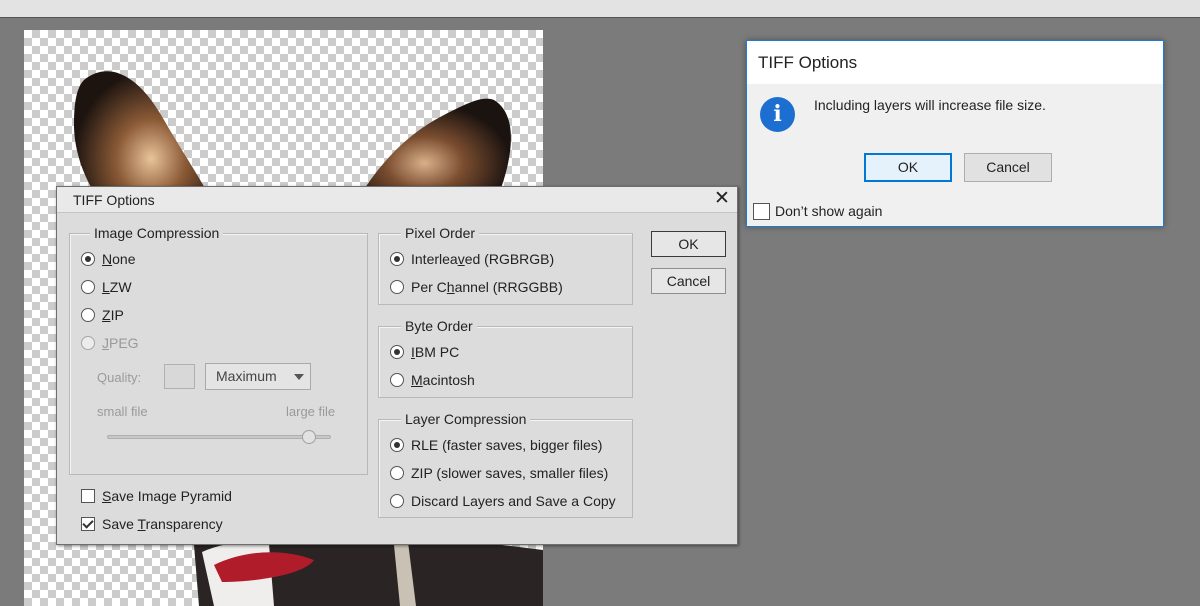 The image size is (1200, 606). What do you see at coordinates (466, 419) in the screenshot?
I see `layer-compression-label: Layer Compression` at bounding box center [466, 419].